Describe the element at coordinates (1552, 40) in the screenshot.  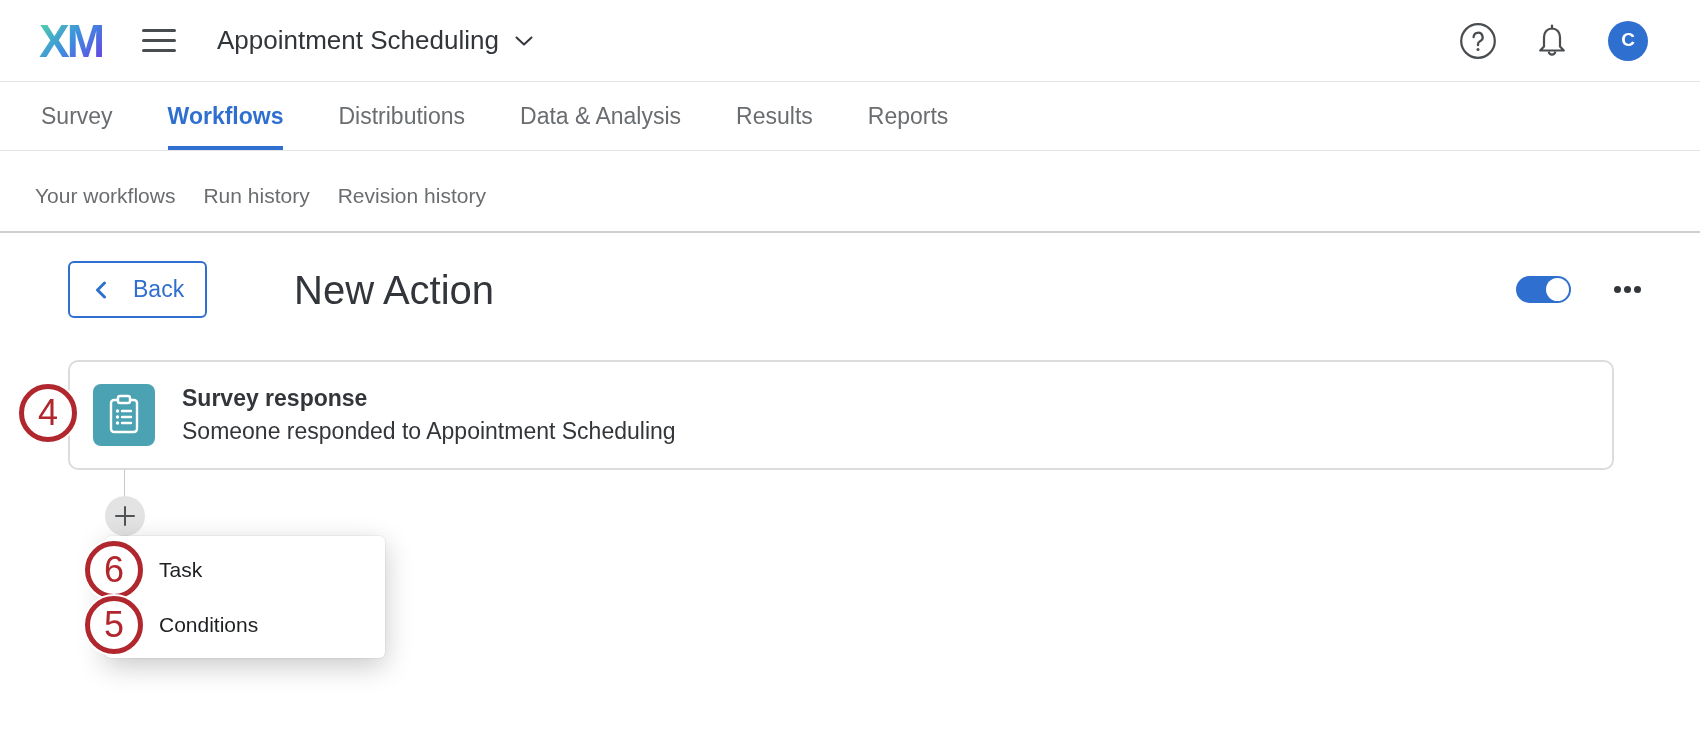
I see `bell-icon` at that location.